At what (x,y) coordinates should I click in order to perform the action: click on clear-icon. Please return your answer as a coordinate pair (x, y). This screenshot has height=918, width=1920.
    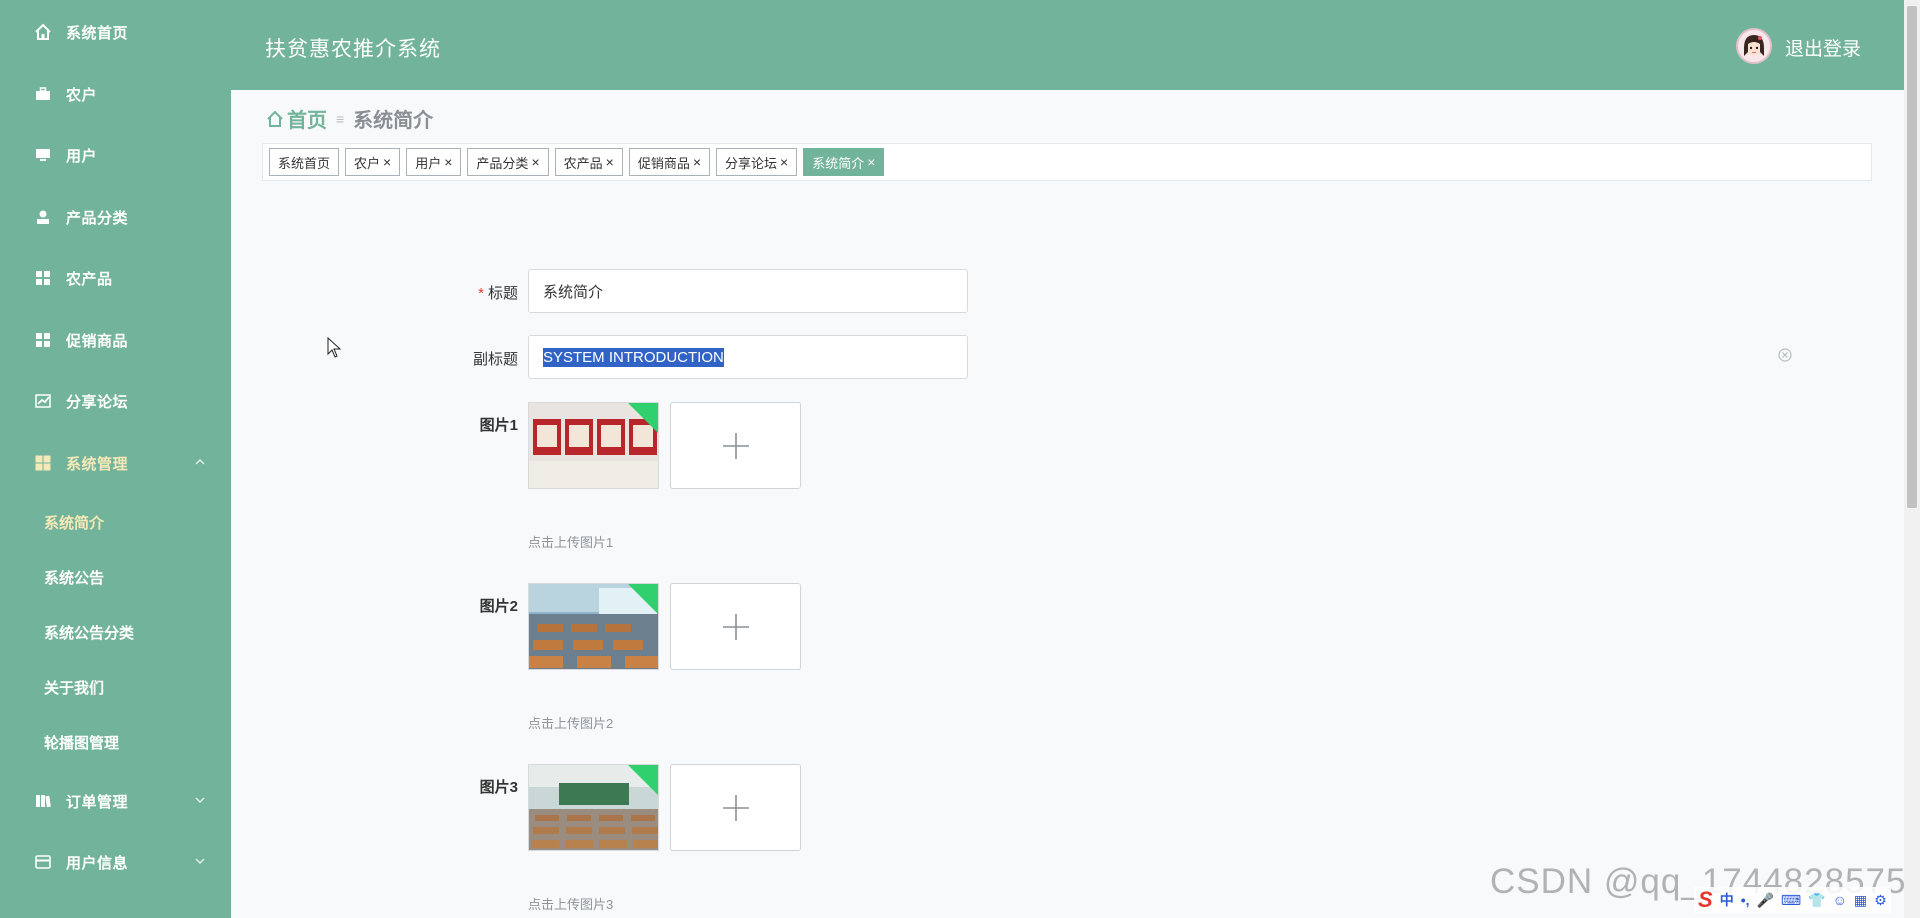
    Looking at the image, I should click on (1785, 355).